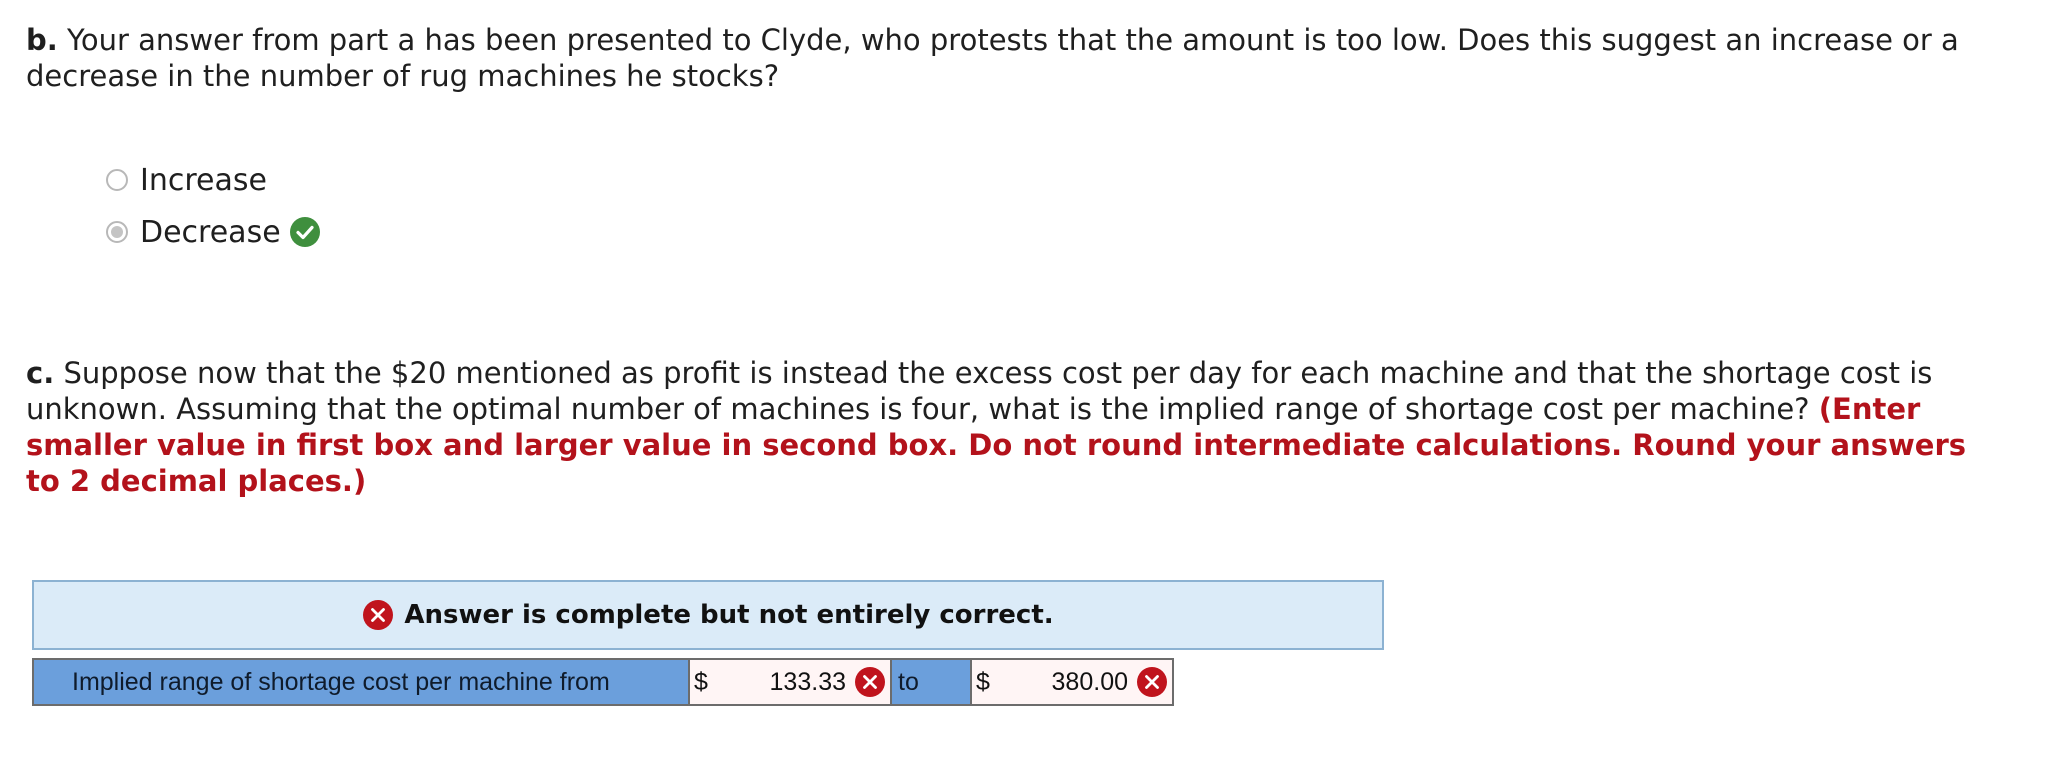  I want to click on answer-input-high: $ 380.00, so click(1072, 682).